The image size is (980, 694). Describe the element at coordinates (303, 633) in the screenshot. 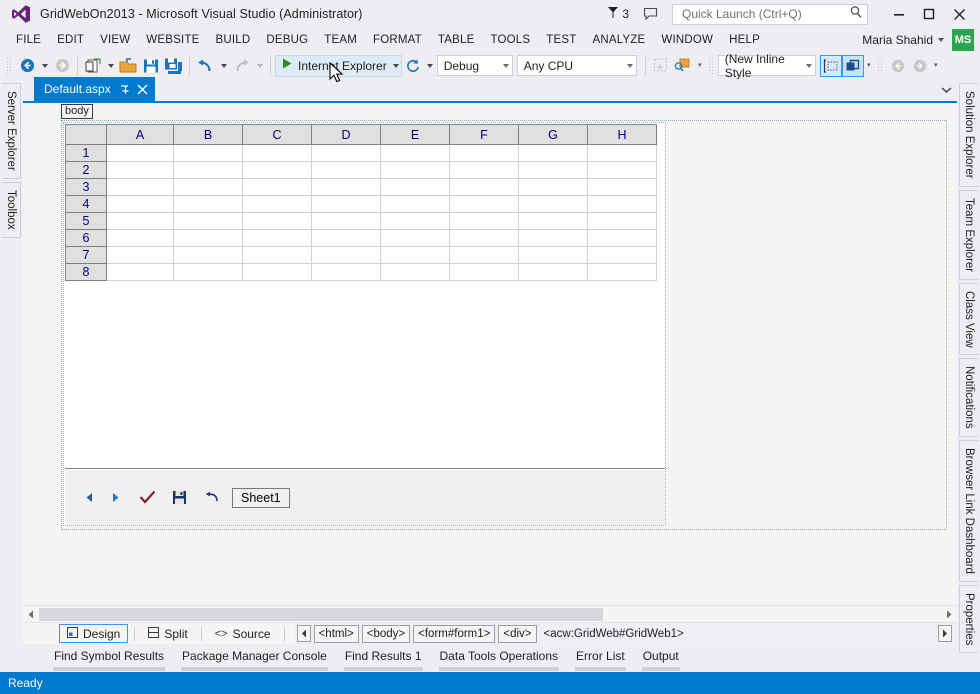

I see `breadcrumb-scroll-left-icon` at that location.